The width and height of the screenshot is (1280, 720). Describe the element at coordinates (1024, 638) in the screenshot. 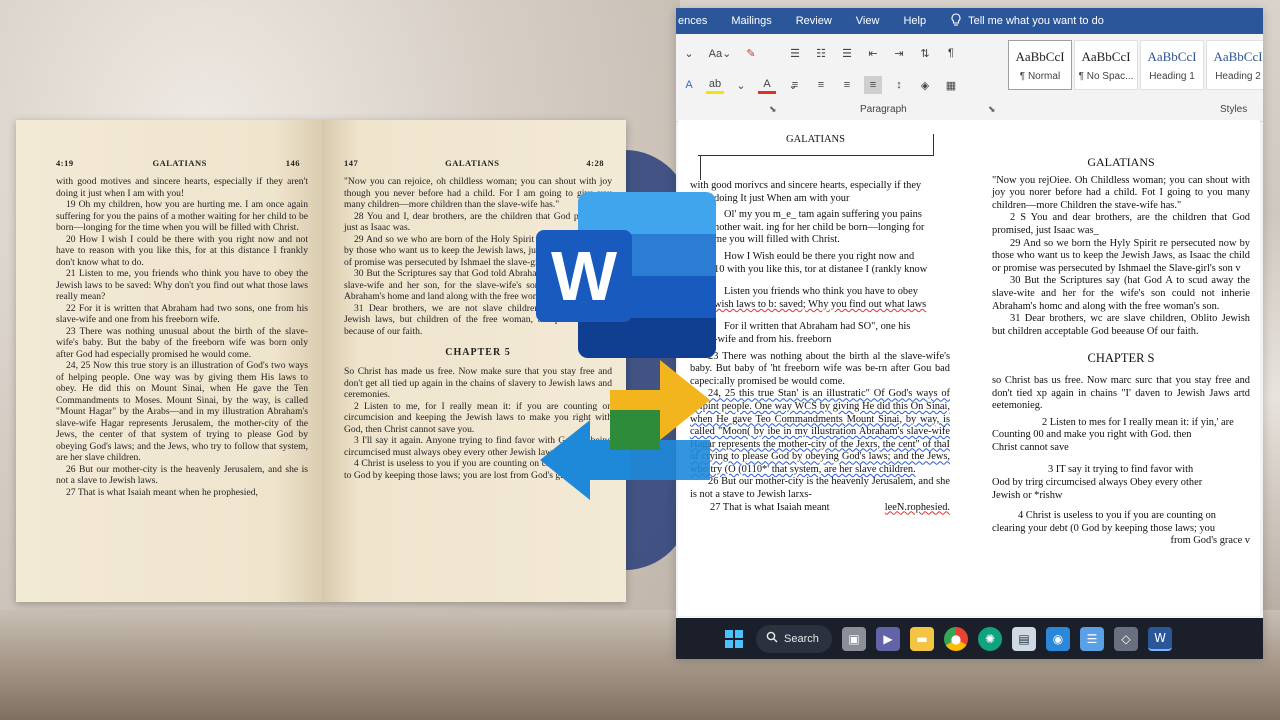

I see `notepad-icon: ▤` at that location.